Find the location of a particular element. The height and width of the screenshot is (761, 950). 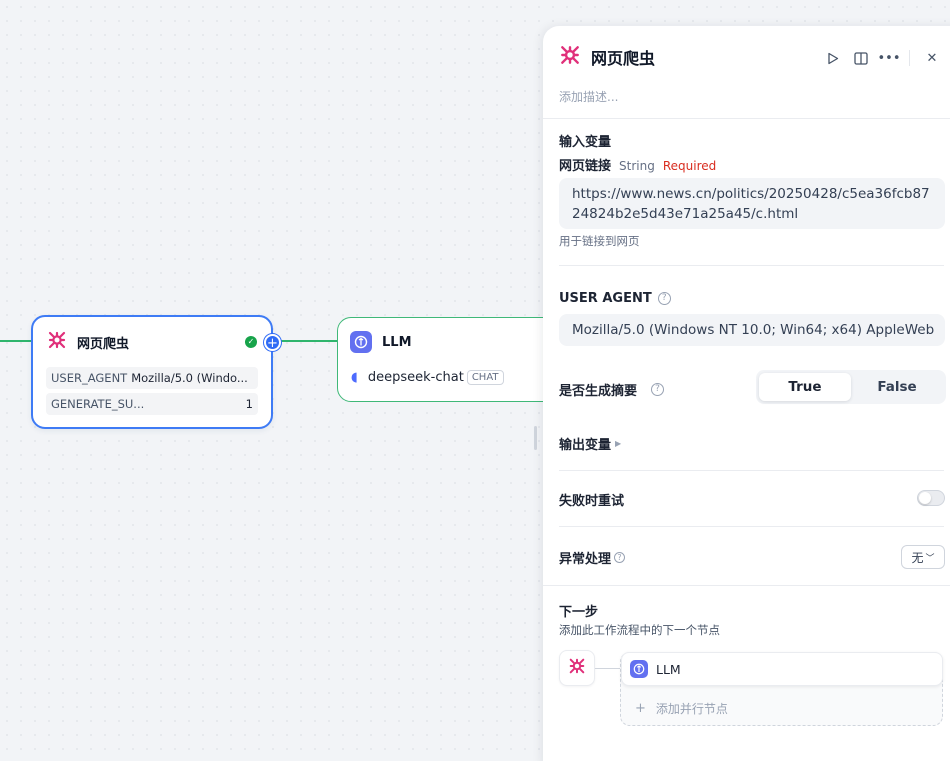

current-node-icon is located at coordinates (577, 668).